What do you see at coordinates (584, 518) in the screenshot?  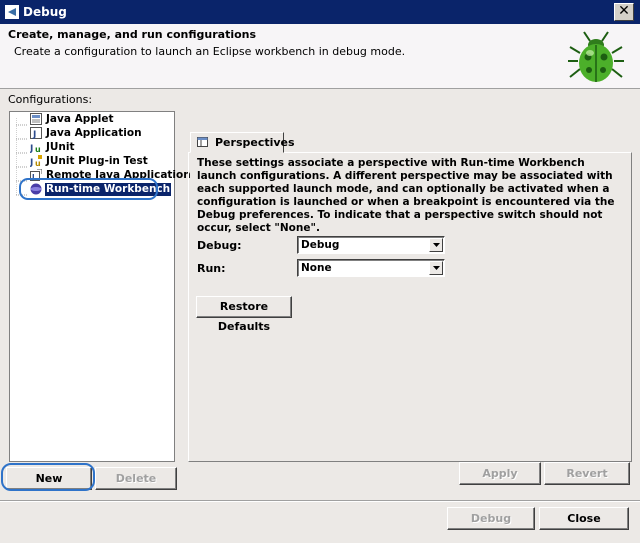 I see `close-button: Close` at bounding box center [584, 518].